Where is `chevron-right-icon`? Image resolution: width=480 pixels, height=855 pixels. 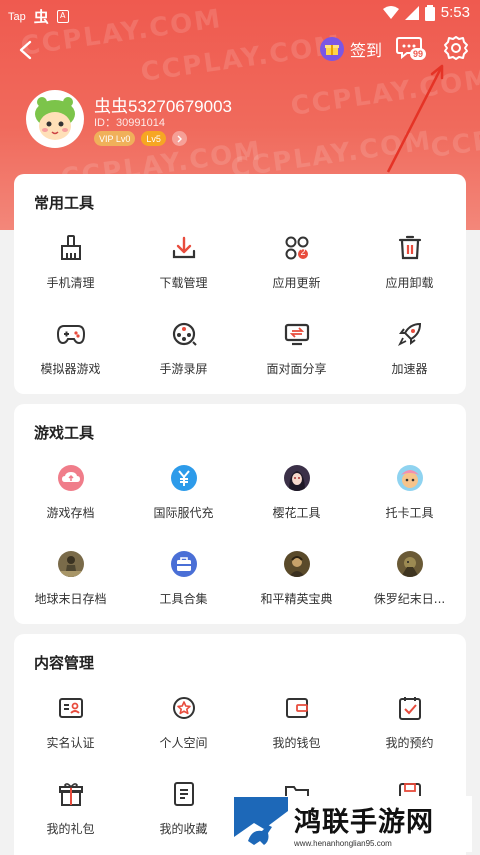 chevron-right-icon is located at coordinates (179, 138).